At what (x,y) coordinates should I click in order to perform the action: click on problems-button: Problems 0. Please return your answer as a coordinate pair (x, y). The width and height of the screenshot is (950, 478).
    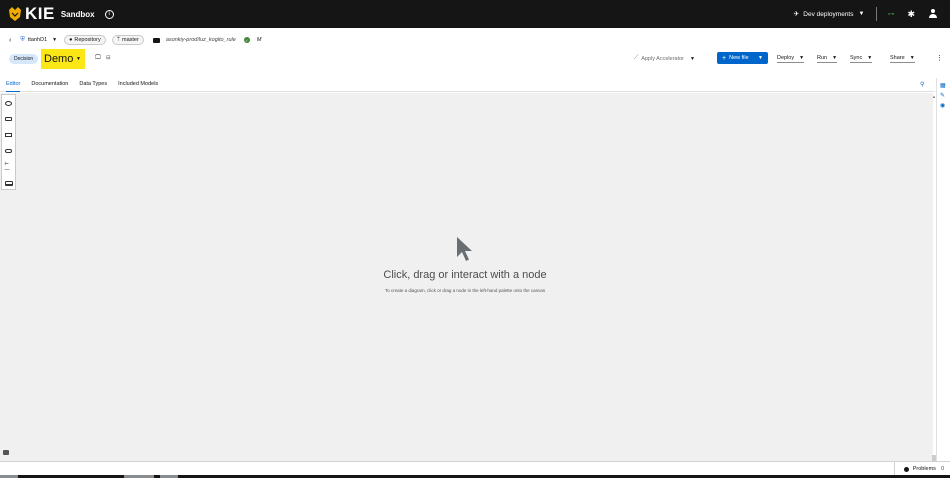
    Looking at the image, I should click on (923, 469).